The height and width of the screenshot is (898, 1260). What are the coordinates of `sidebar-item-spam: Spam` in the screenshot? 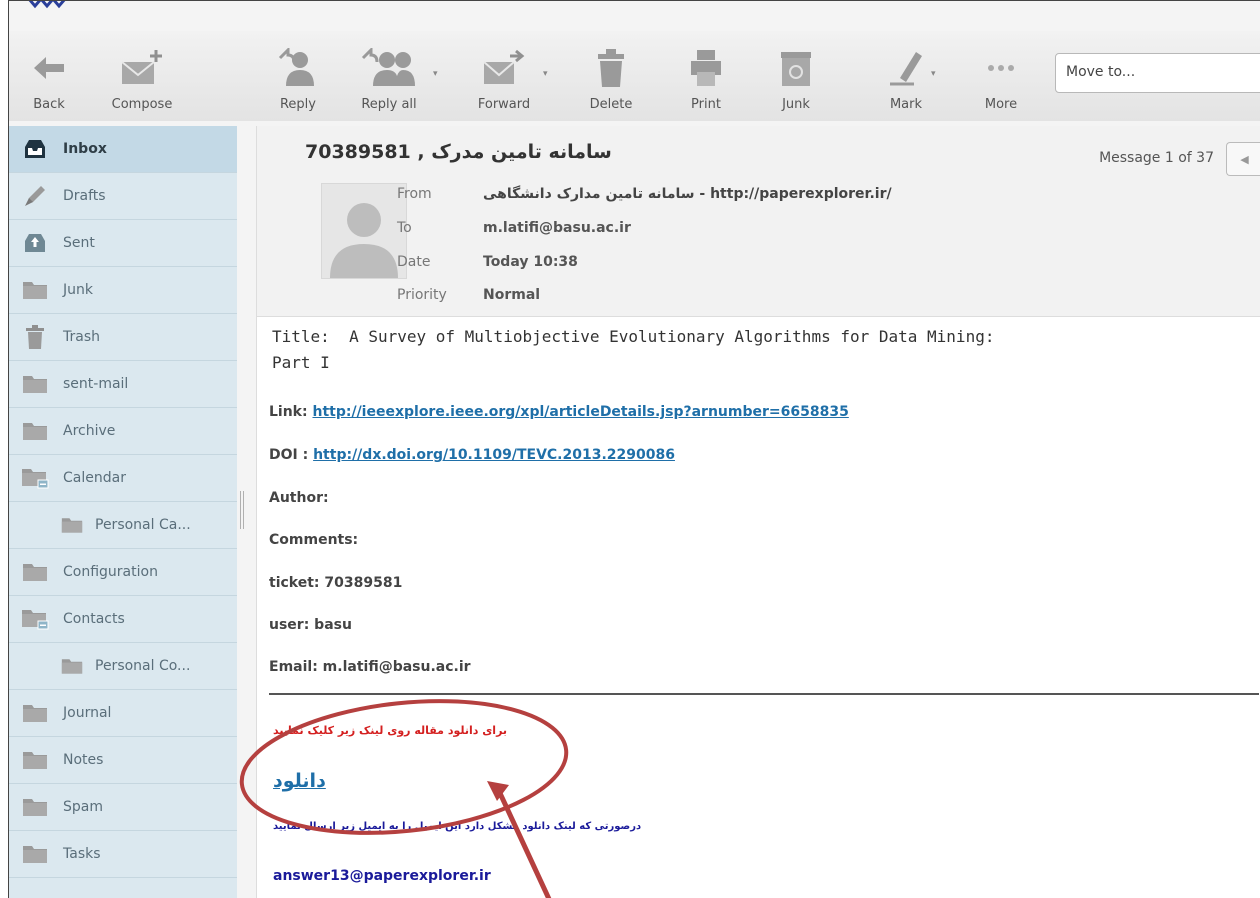 It's located at (123, 807).